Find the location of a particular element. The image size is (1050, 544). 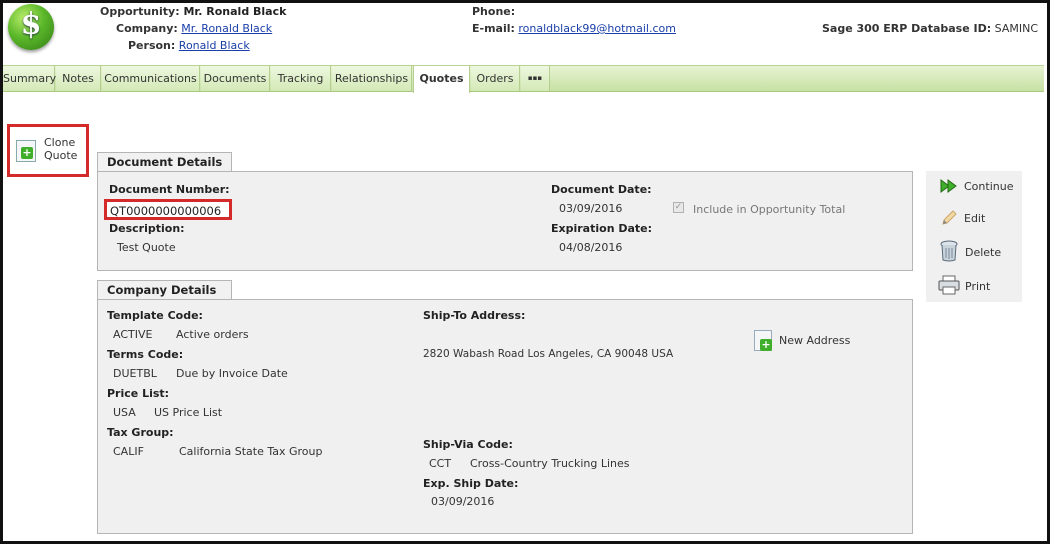

tab-documents: Documents is located at coordinates (235, 78).